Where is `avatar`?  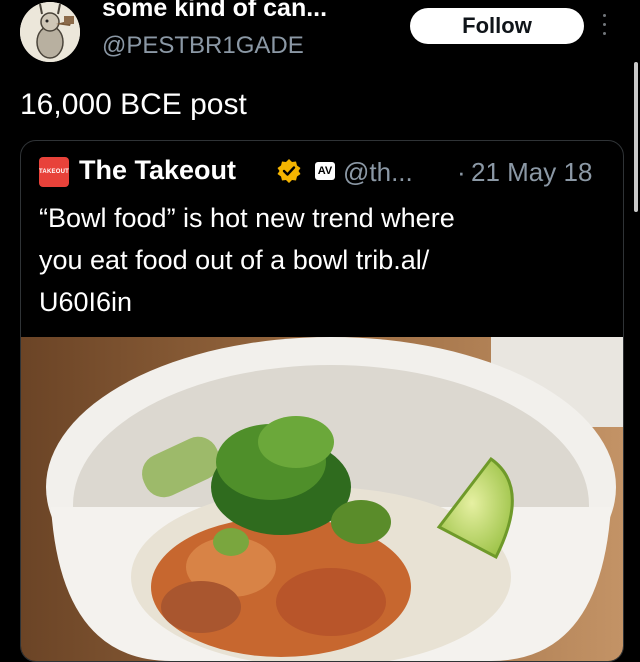 avatar is located at coordinates (50, 32).